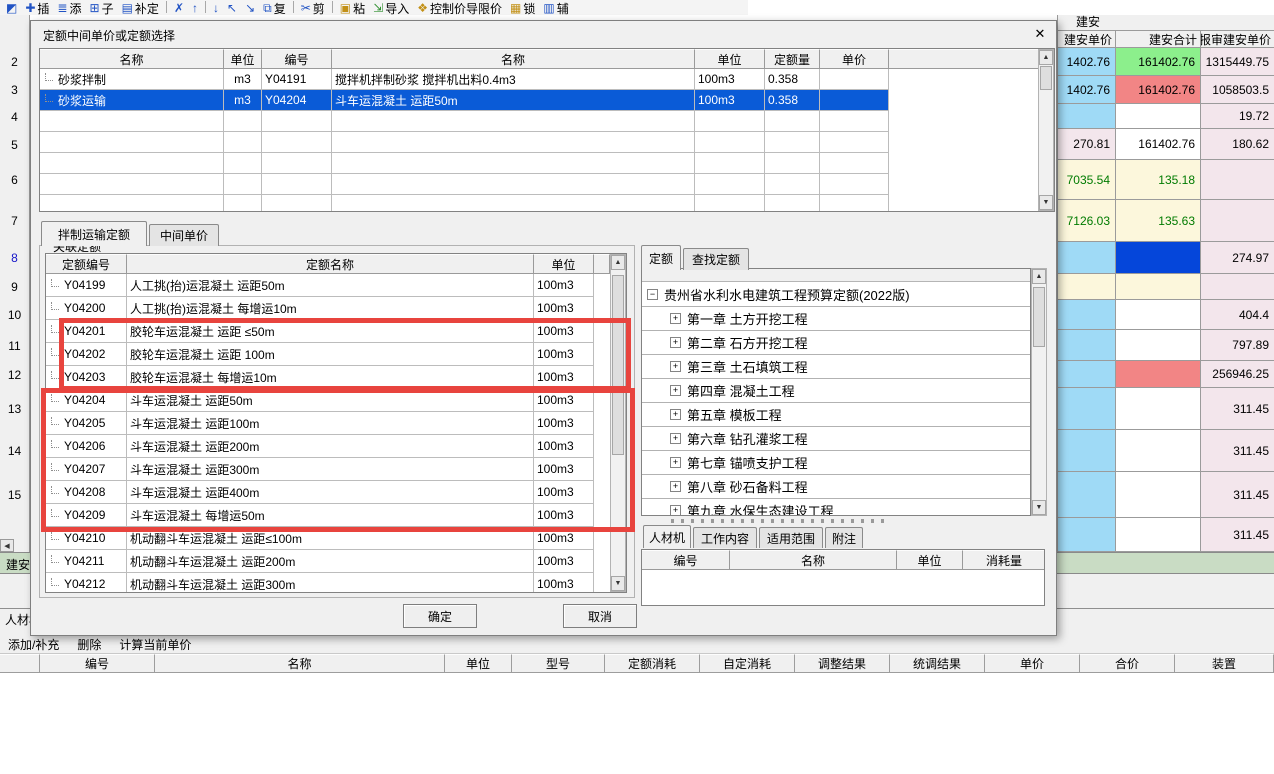  What do you see at coordinates (14, 258) in the screenshot?
I see `row-number: 8` at bounding box center [14, 258].